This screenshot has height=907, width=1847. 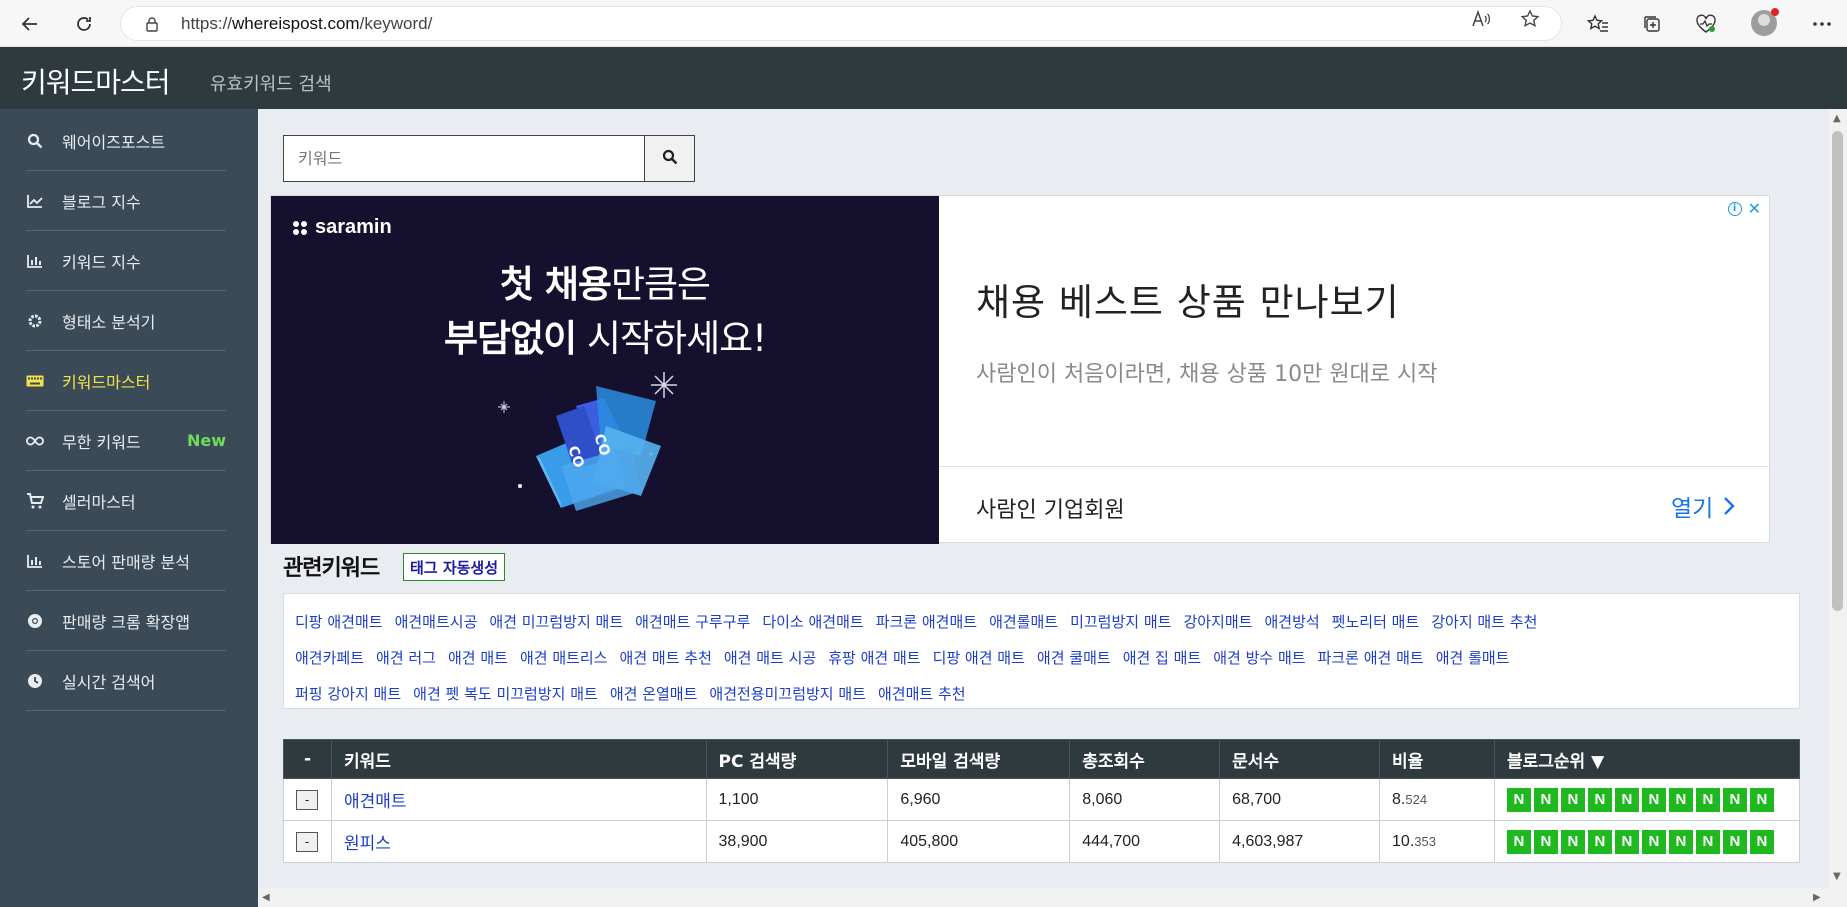 What do you see at coordinates (126, 141) in the screenshot?
I see `sidebar-item-whereispost: 웨어이즈포스트` at bounding box center [126, 141].